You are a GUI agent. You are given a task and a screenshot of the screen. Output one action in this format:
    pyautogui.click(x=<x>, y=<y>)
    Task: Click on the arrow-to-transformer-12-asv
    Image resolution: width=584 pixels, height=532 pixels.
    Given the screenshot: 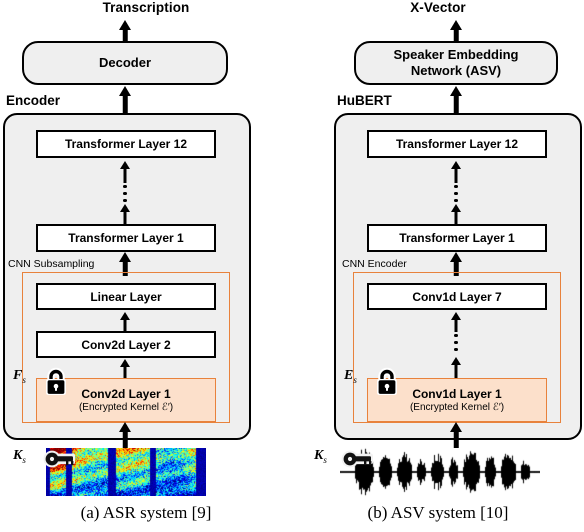 What is the action you would take?
    pyautogui.click(x=456, y=172)
    